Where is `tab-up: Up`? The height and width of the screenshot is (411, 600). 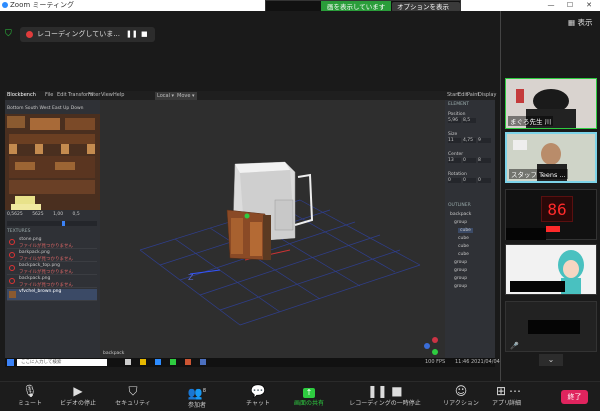 tab-up: Up is located at coordinates (66, 108).